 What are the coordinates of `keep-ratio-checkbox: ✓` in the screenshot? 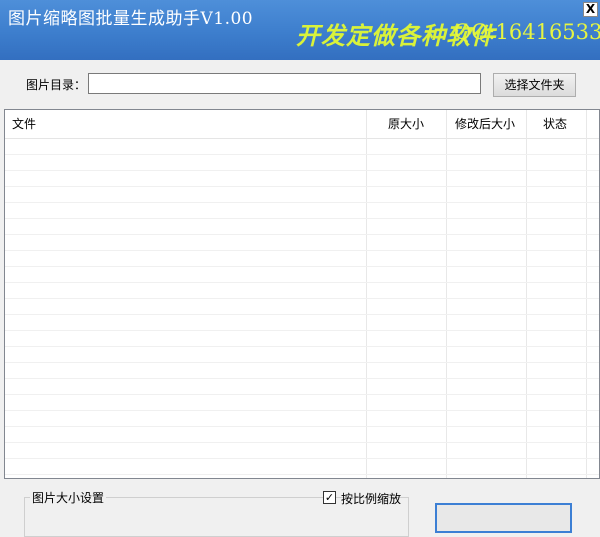 It's located at (329, 497).